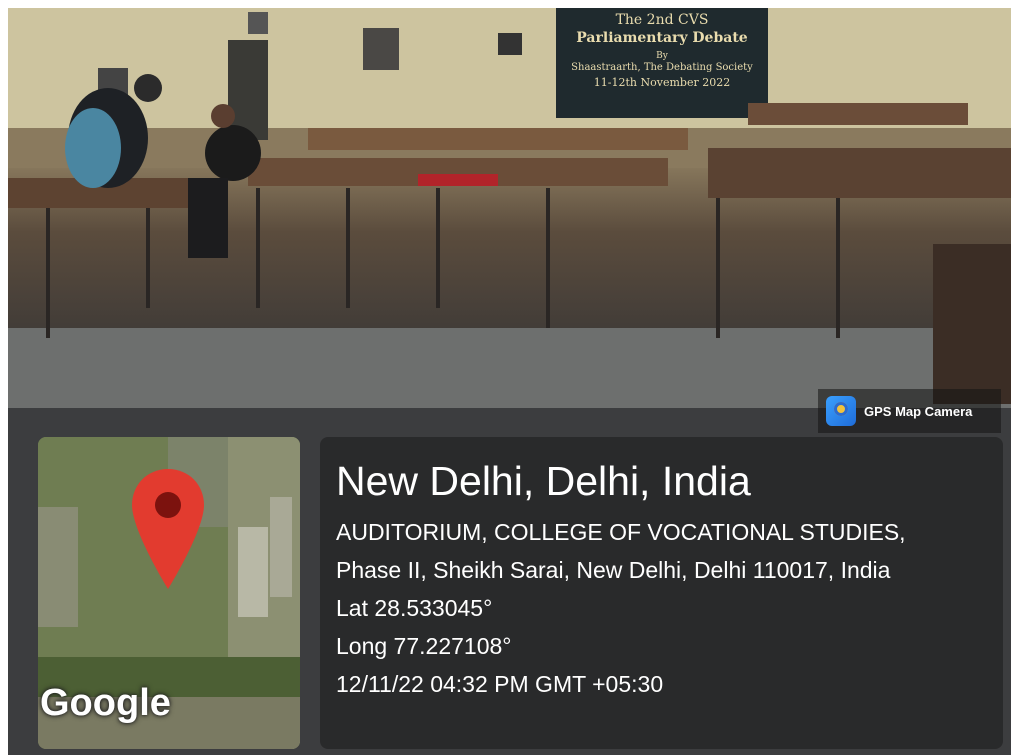 This screenshot has height=755, width=1011. I want to click on banner-line2: Parliamentary Debate, so click(662, 38).